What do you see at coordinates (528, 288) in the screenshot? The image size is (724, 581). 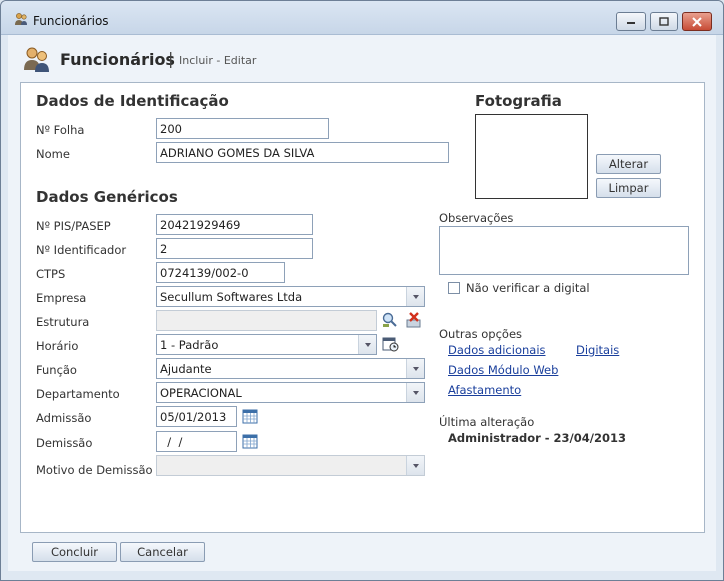 I see `nao-verificar-digital-label: Não verificar a digital` at bounding box center [528, 288].